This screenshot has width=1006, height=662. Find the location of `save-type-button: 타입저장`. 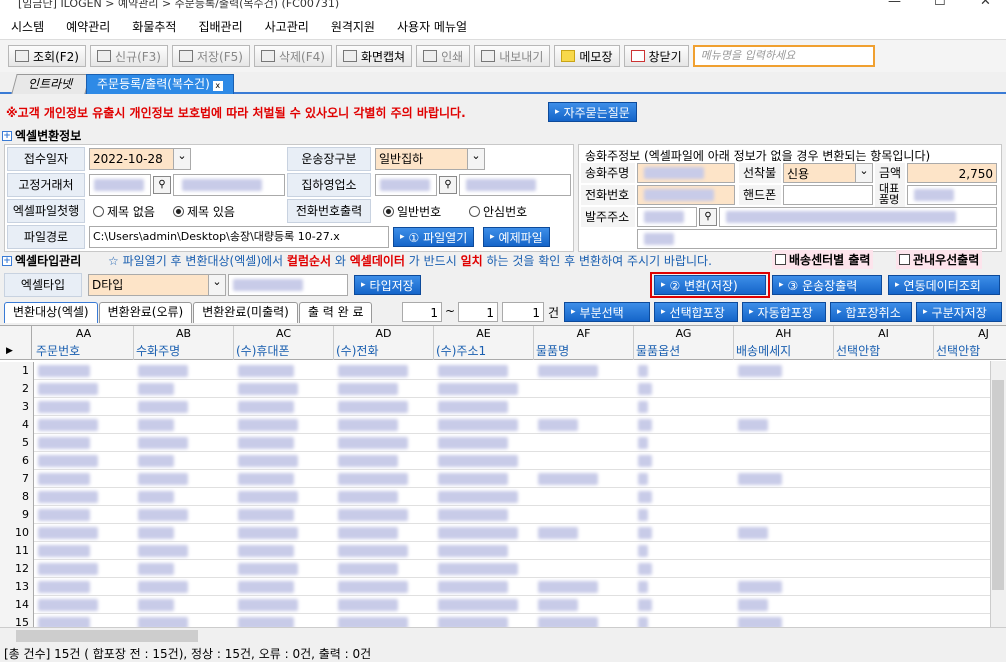

save-type-button: 타입저장 is located at coordinates (387, 285).